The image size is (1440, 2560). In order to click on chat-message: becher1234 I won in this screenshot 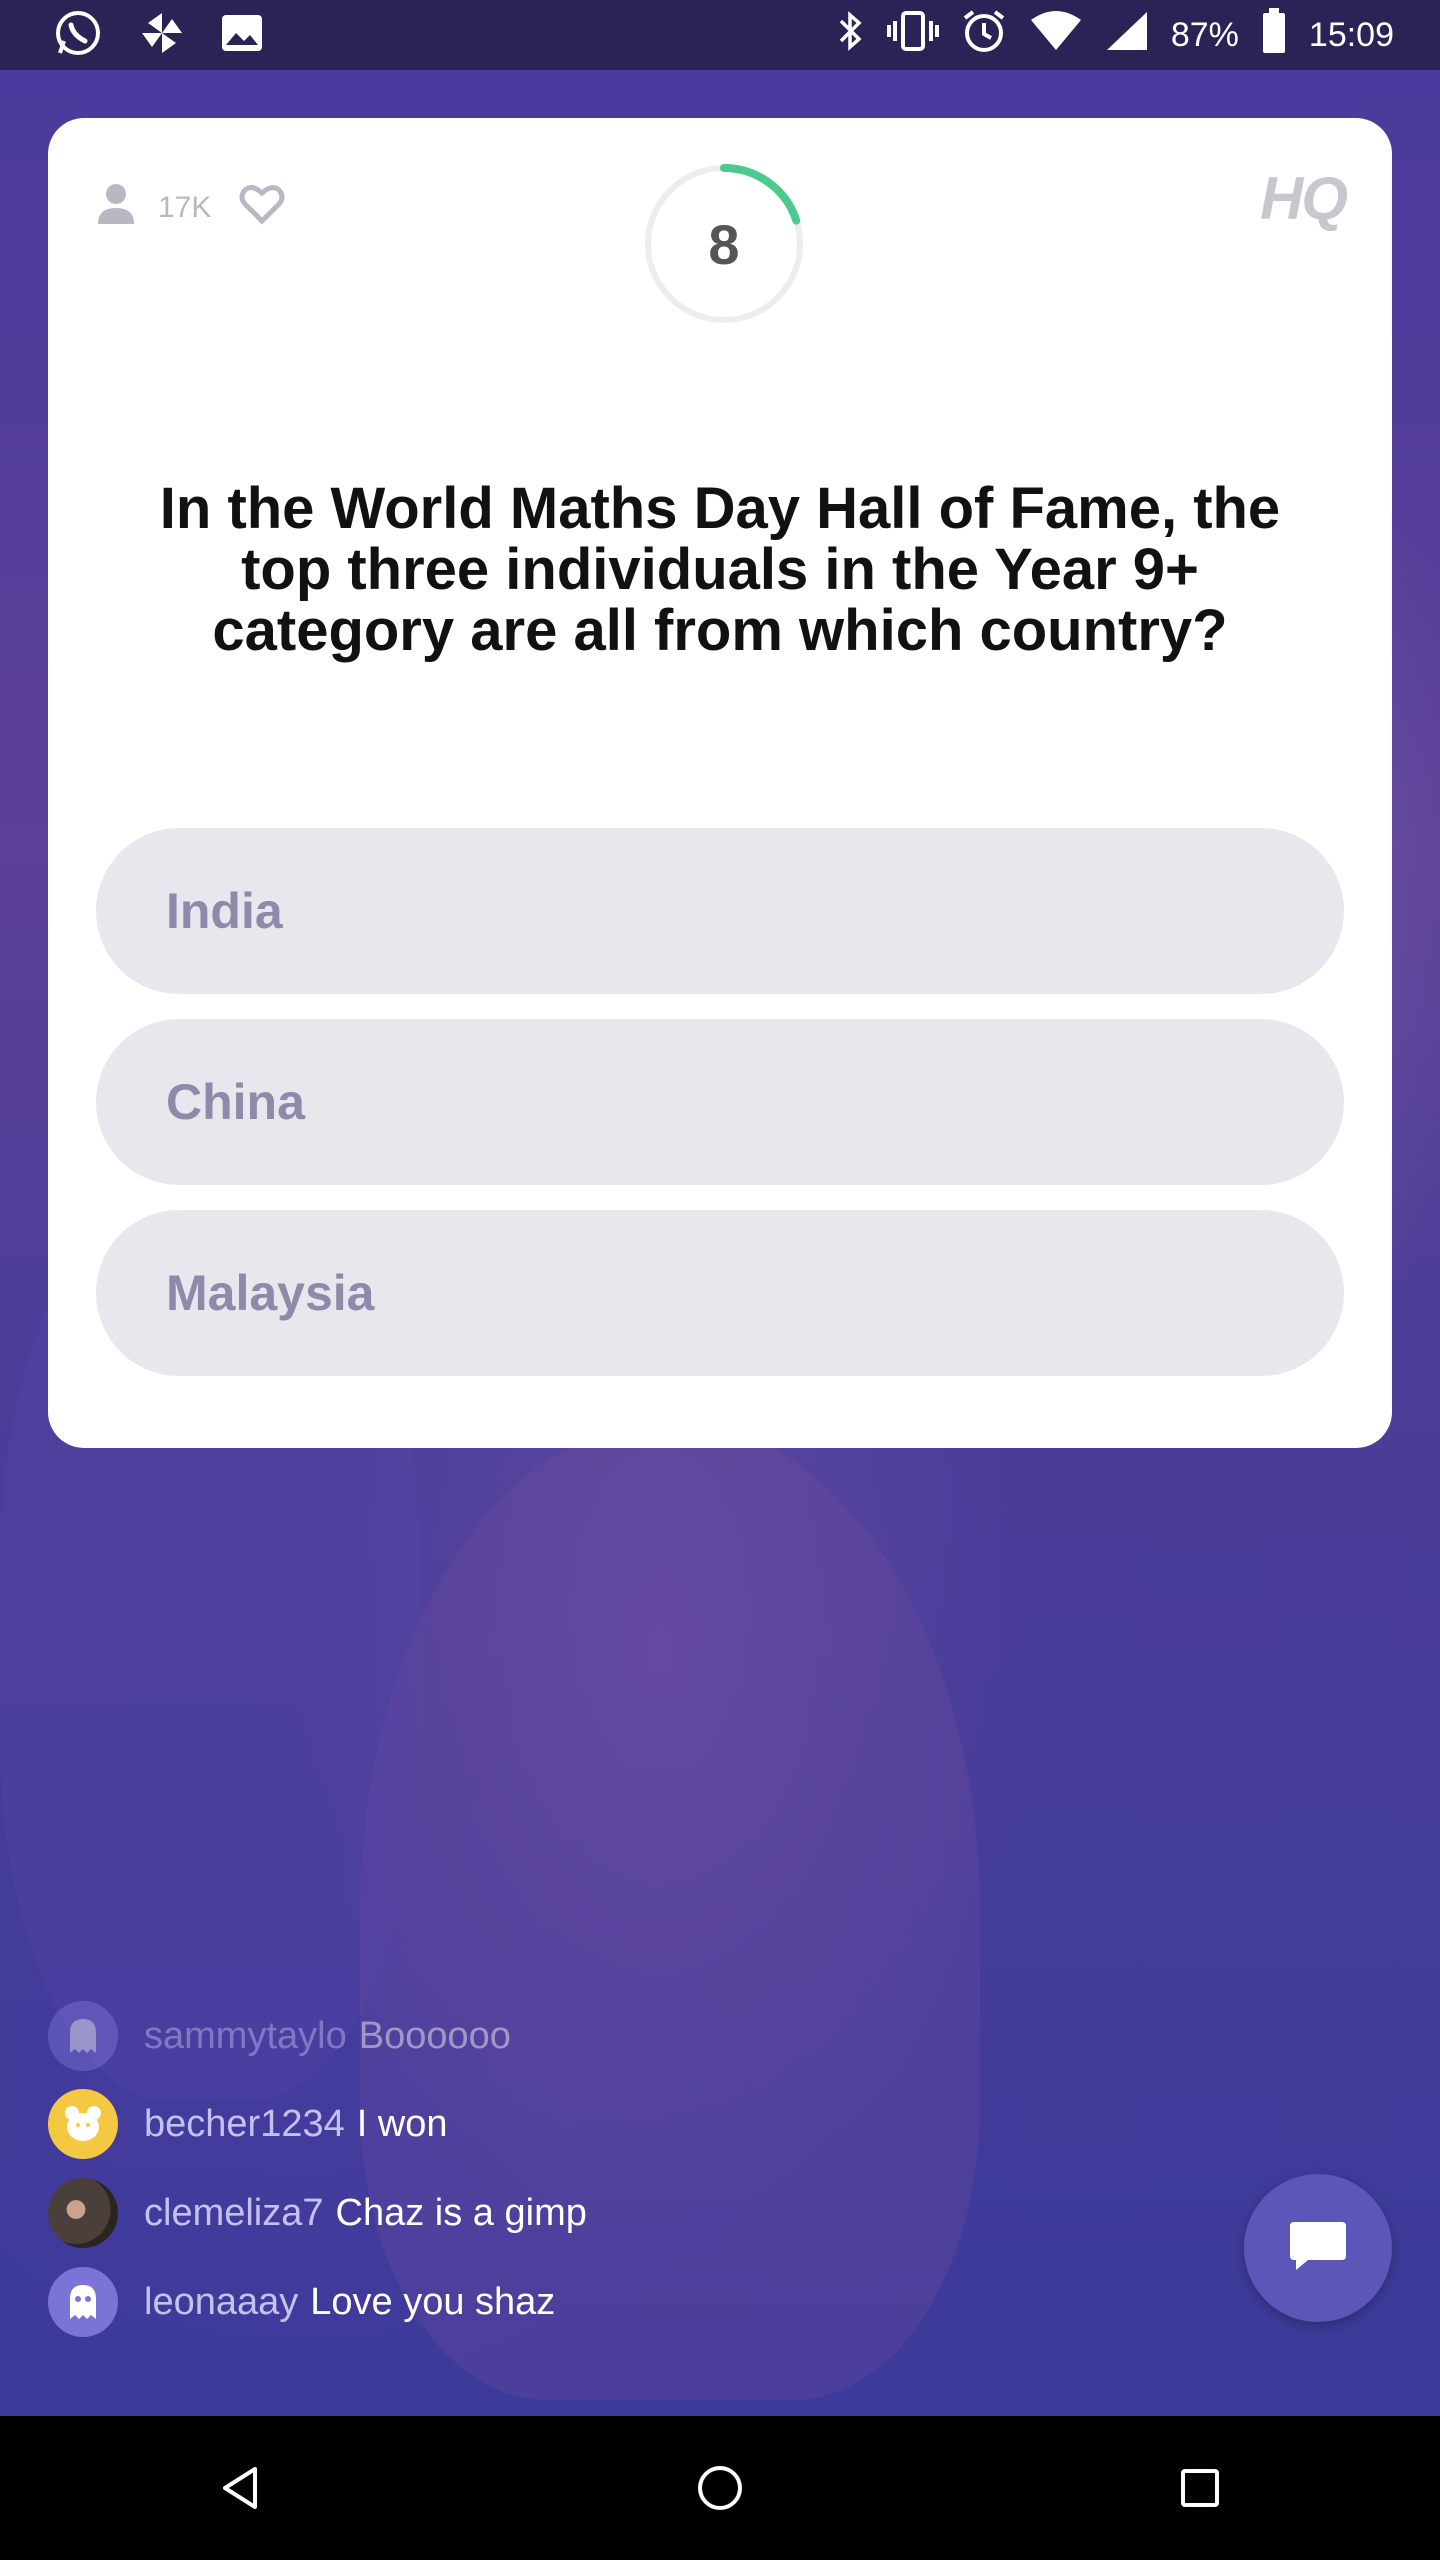, I will do `click(248, 2124)`.